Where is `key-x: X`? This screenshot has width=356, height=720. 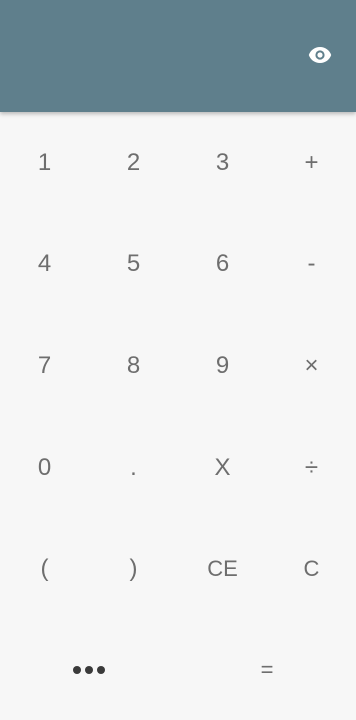
key-x: X is located at coordinates (222, 468).